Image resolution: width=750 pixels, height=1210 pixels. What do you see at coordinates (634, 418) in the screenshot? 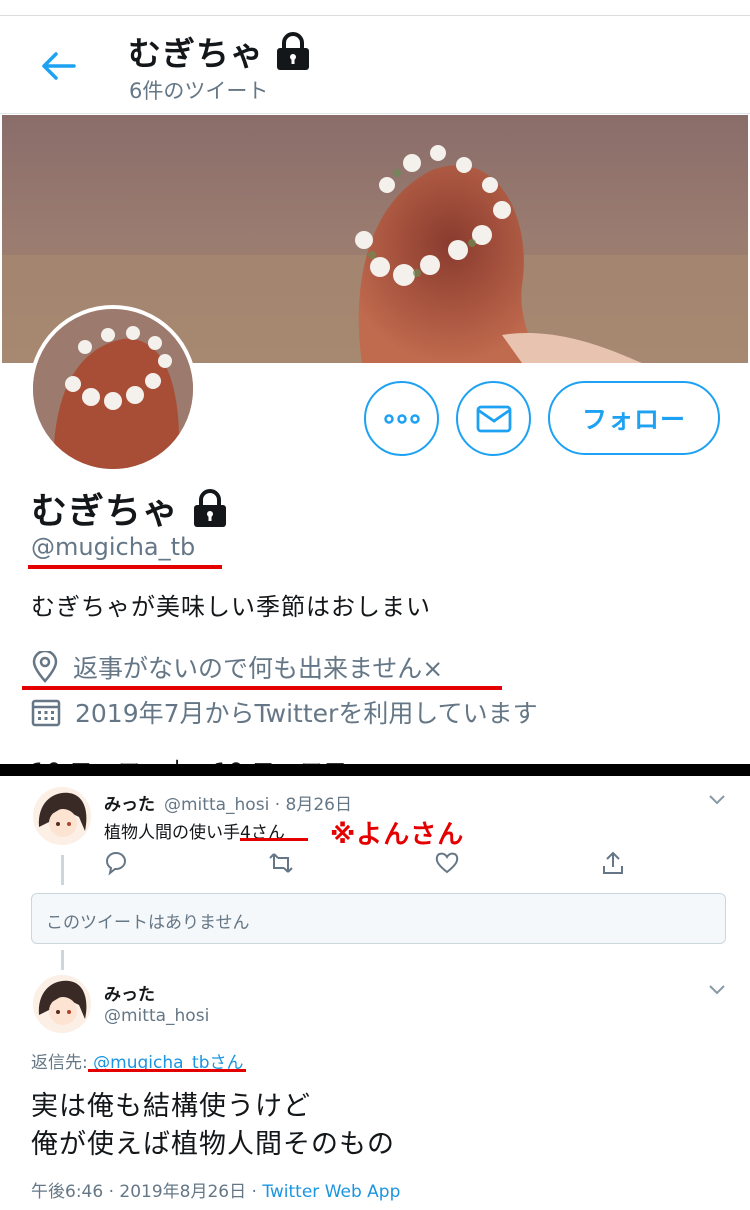
I see `follow-button: フォロー` at bounding box center [634, 418].